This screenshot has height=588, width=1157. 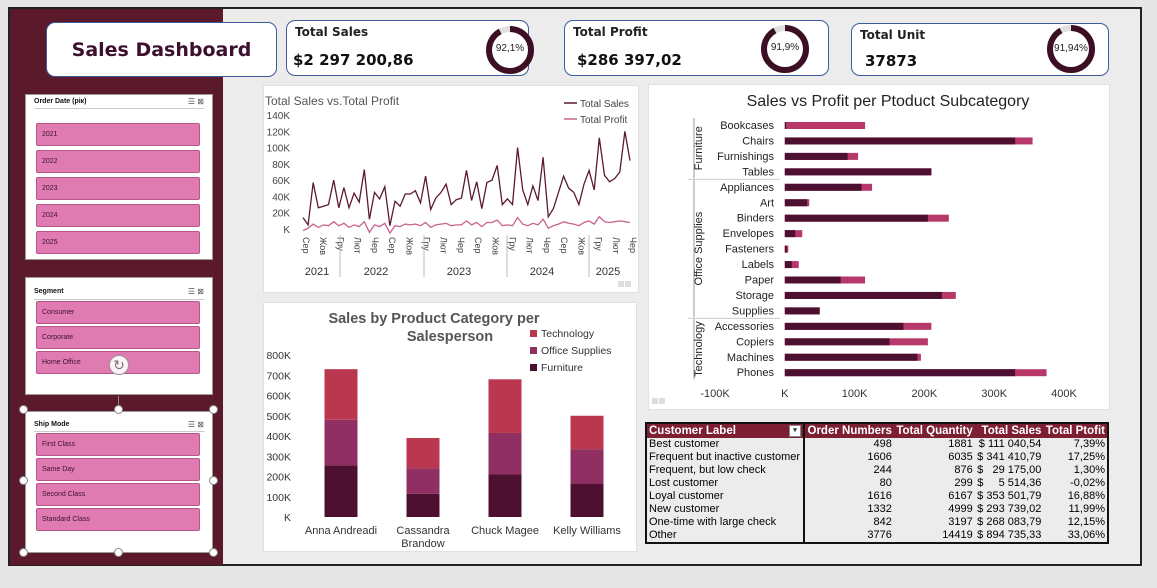 What do you see at coordinates (725, 444) in the screenshot?
I see `table-cell: Best customer` at bounding box center [725, 444].